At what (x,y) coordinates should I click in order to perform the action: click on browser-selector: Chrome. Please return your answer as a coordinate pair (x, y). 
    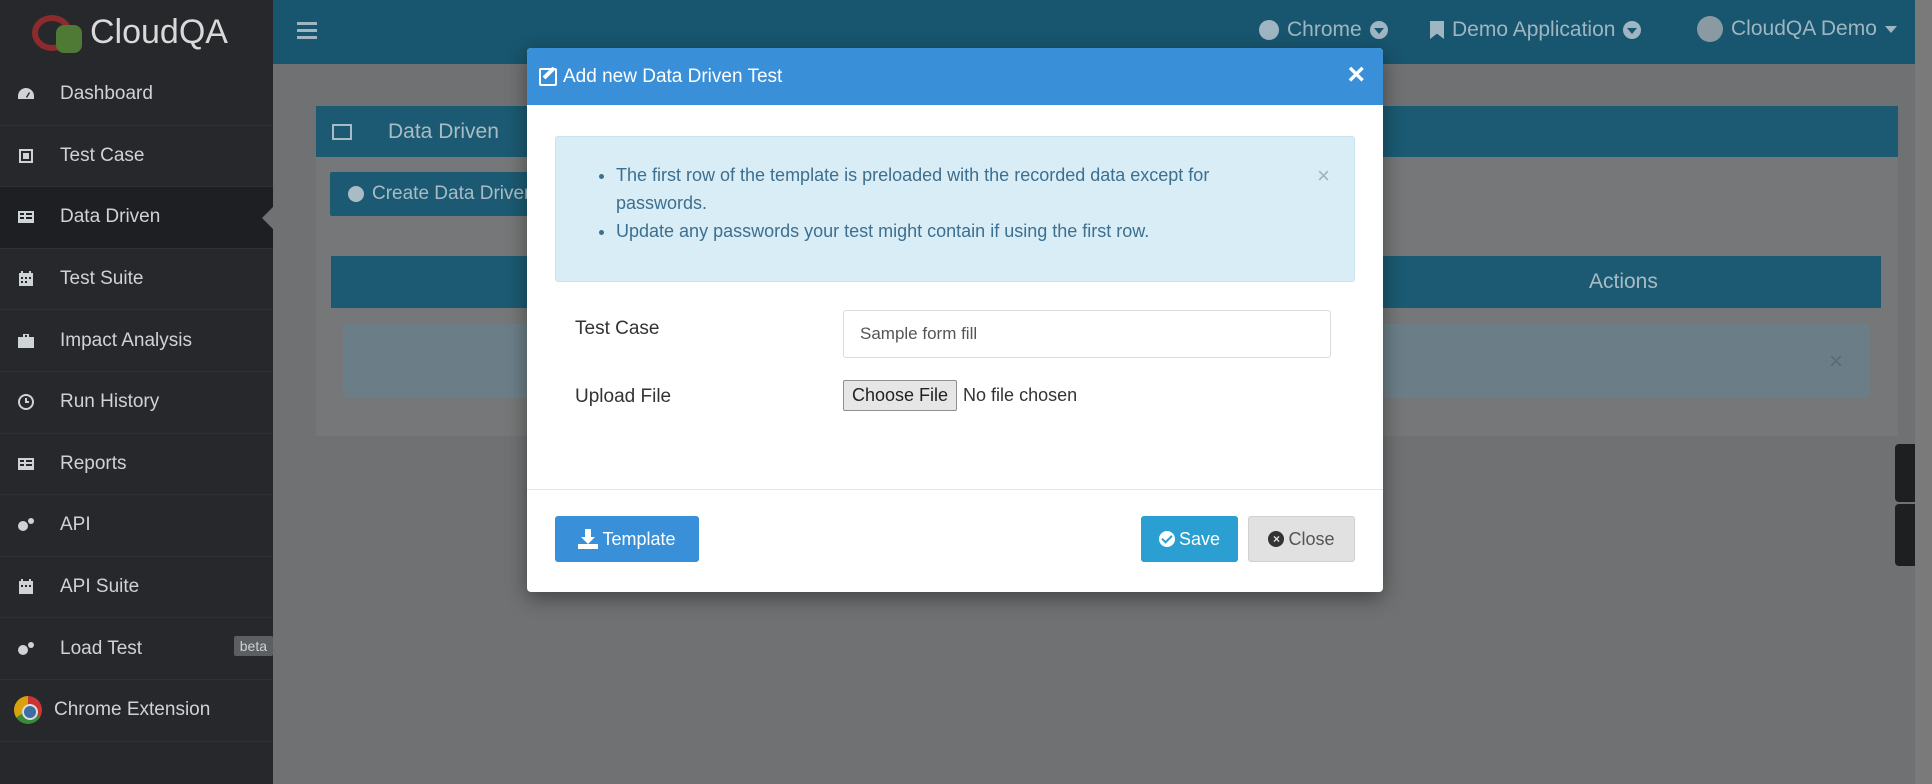
    Looking at the image, I should click on (1323, 30).